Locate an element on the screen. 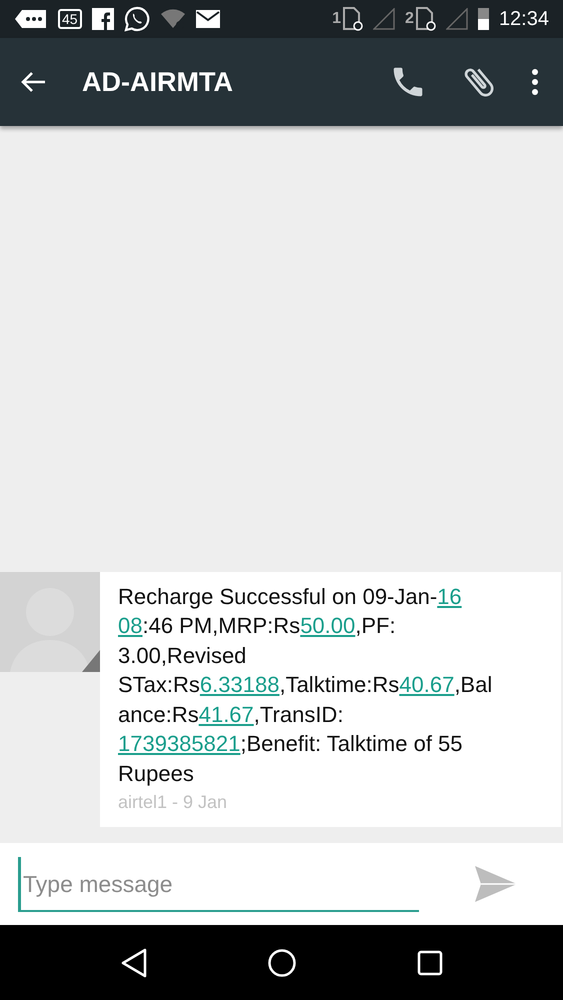 The height and width of the screenshot is (1000, 563). sim-number: 1 is located at coordinates (337, 19).